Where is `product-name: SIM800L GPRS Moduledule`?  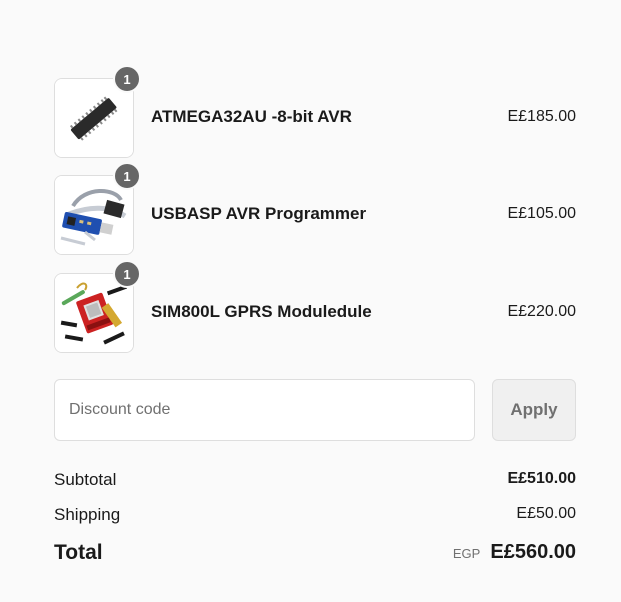 product-name: SIM800L GPRS Moduledule is located at coordinates (261, 311).